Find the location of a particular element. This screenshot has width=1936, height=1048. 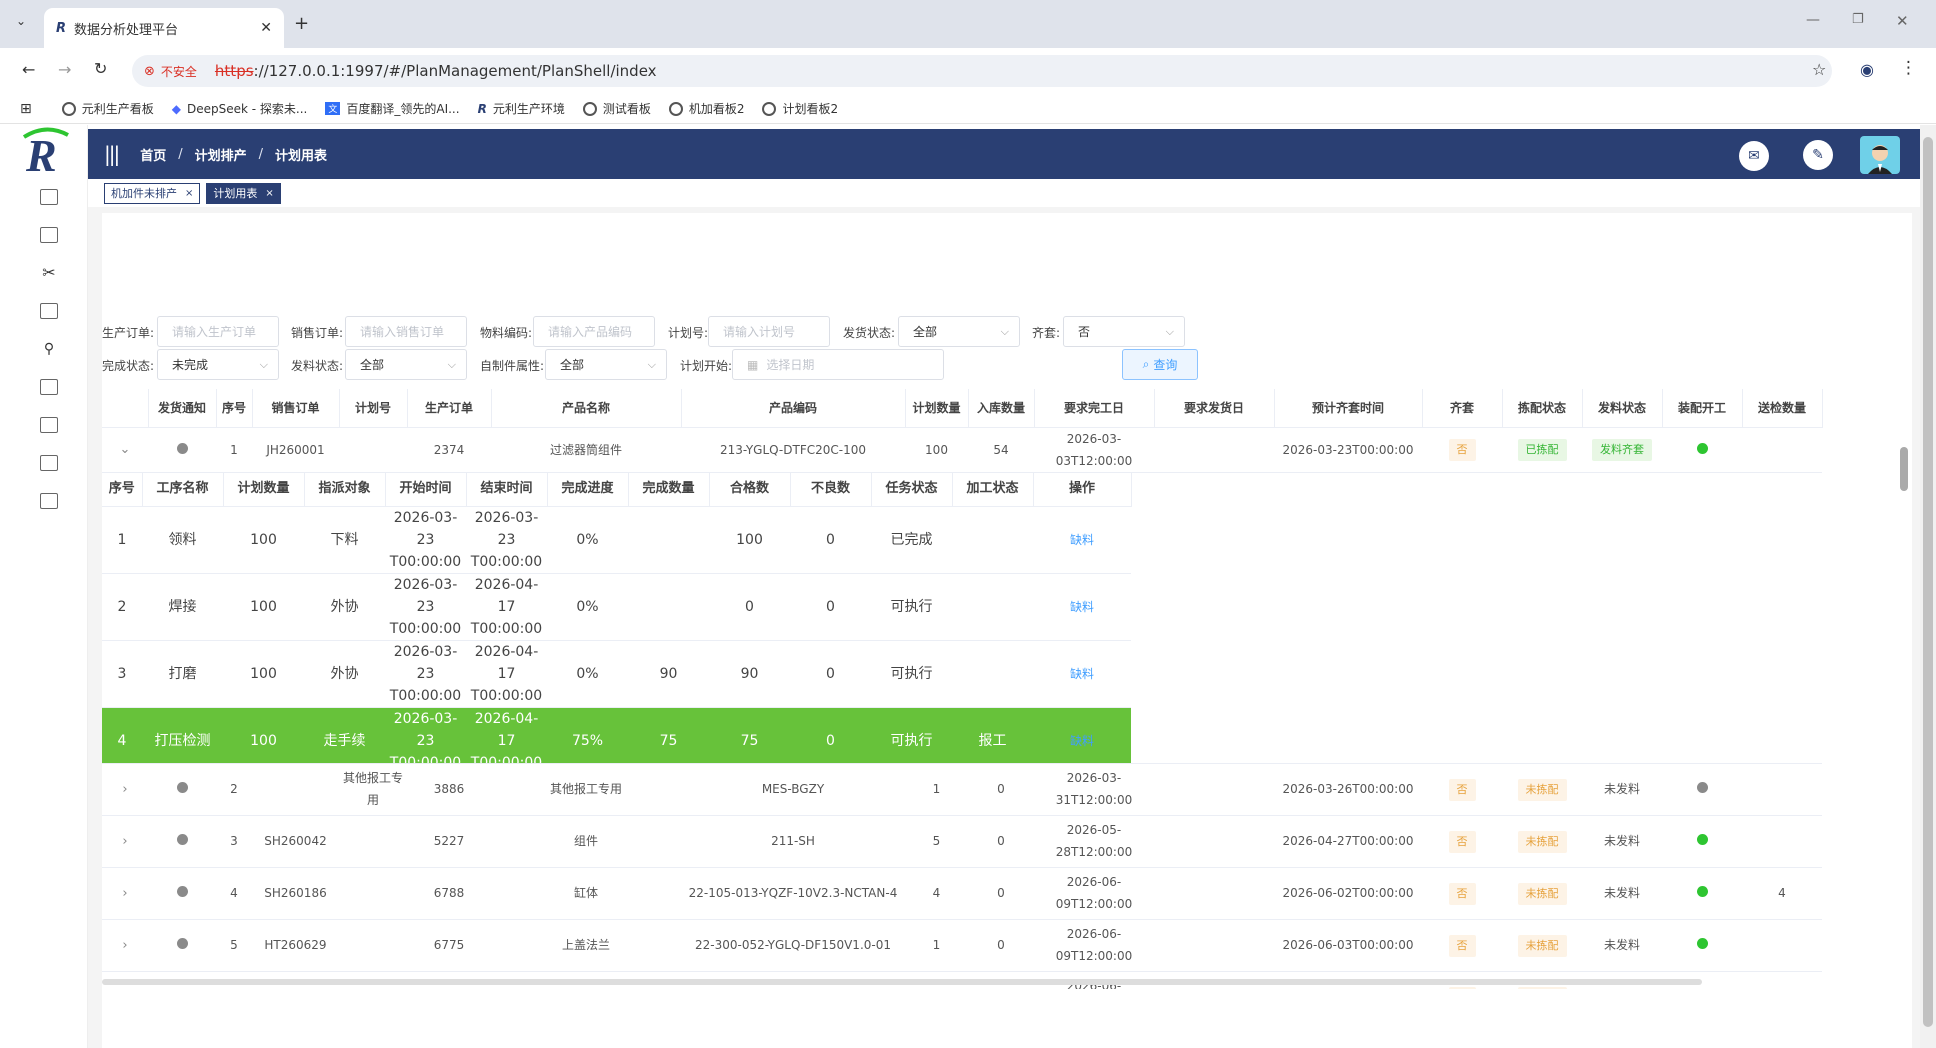

filter-label: 销售订单: is located at coordinates (317, 333).